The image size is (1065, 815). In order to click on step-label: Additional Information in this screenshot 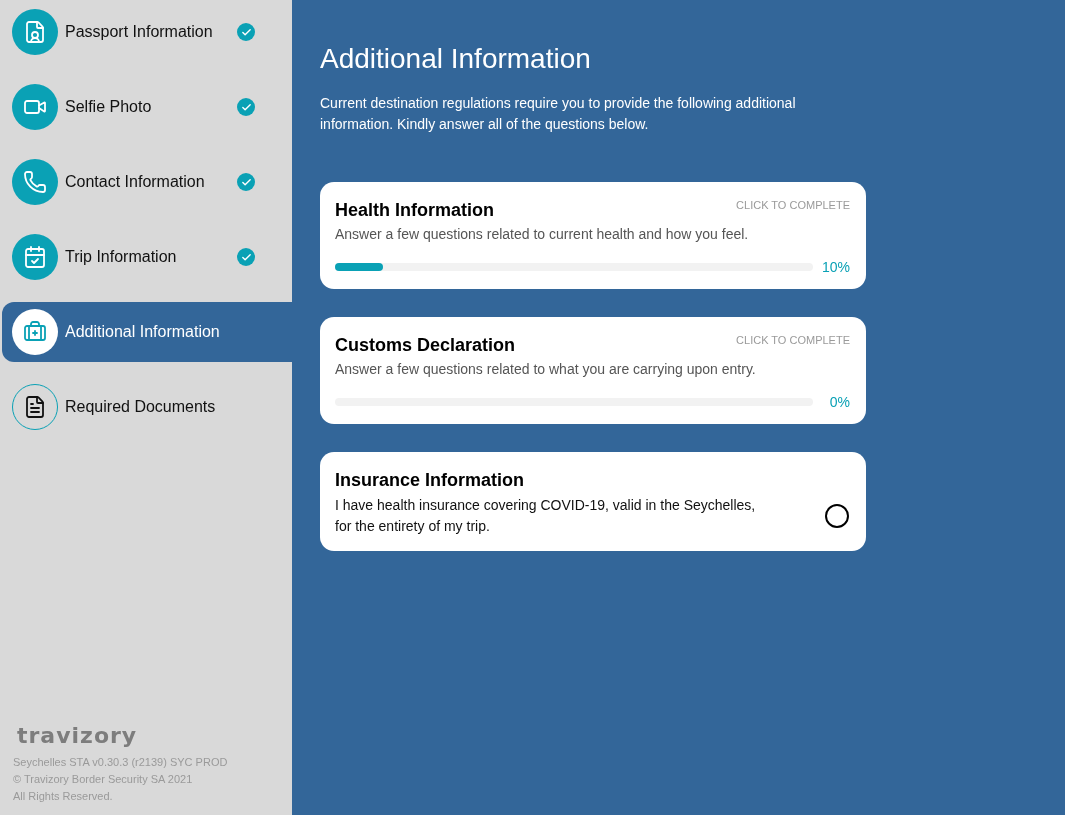, I will do `click(143, 332)`.